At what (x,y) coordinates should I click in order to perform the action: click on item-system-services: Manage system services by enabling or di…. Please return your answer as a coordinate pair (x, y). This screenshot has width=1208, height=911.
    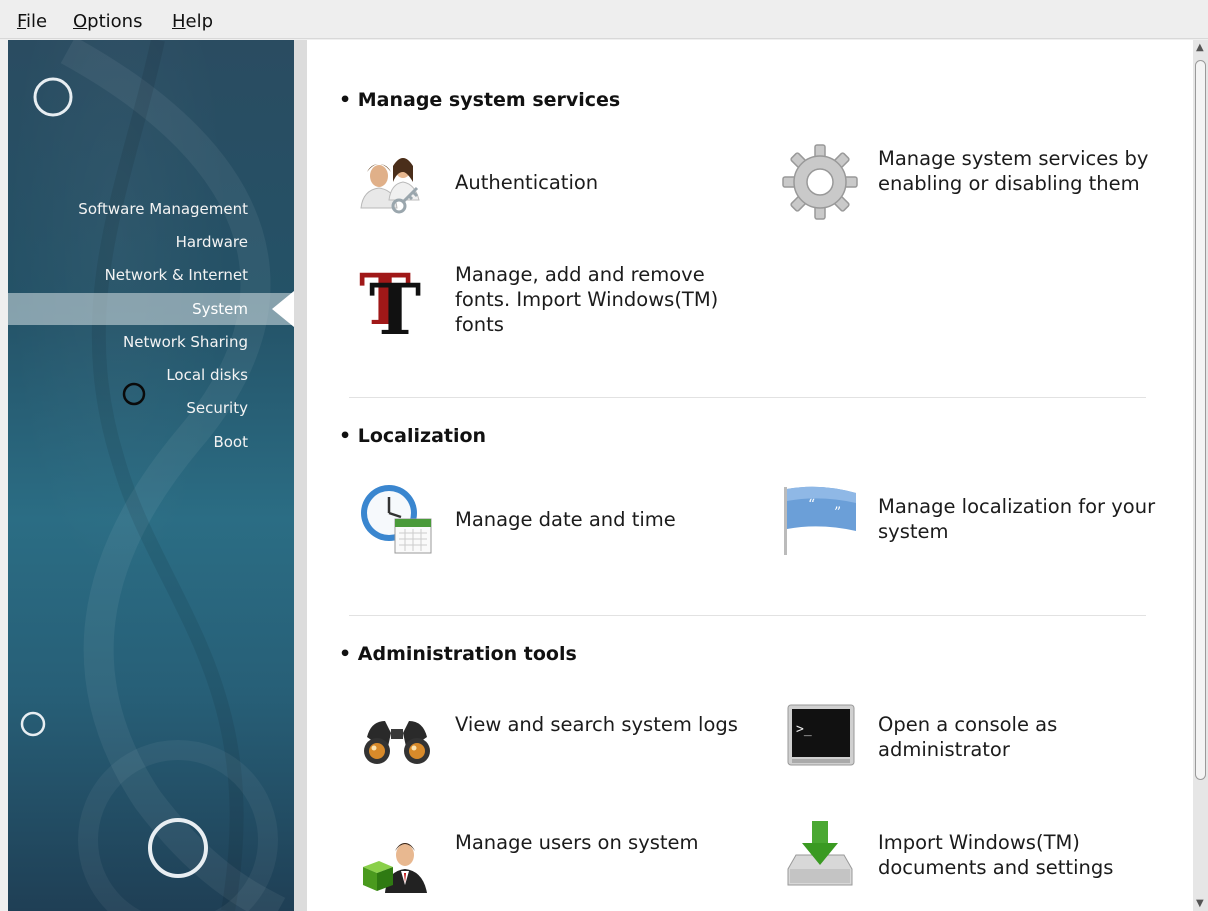
    Looking at the image, I should click on (980, 182).